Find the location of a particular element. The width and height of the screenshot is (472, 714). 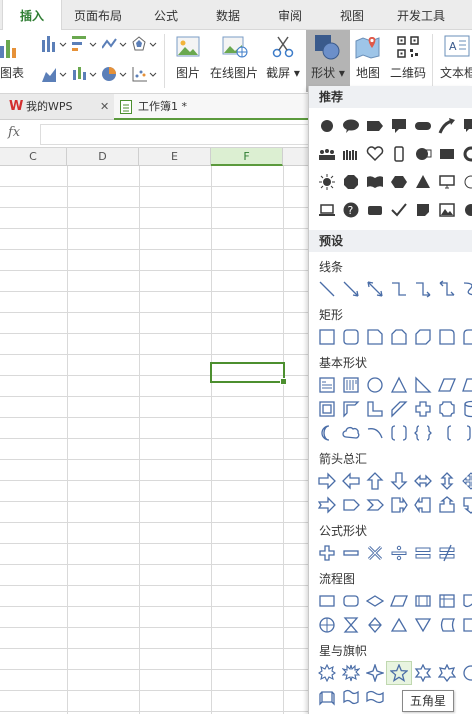

shape-isosceles-triangle is located at coordinates (399, 385).